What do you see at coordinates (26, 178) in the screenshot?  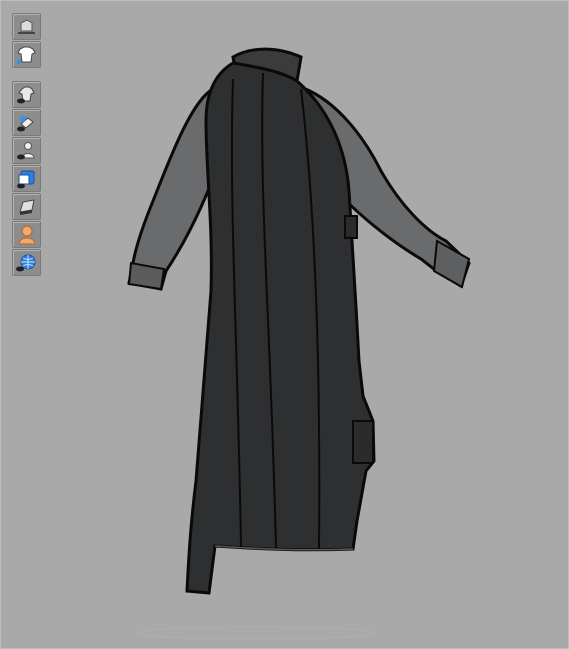 I see `show-arrangement-icon` at bounding box center [26, 178].